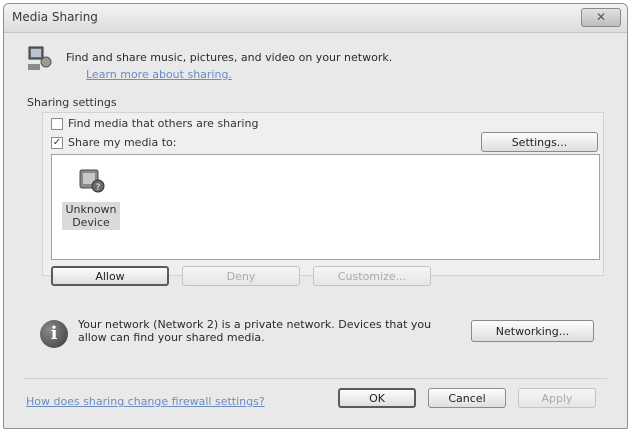 The width and height of the screenshot is (633, 434). What do you see at coordinates (91, 216) in the screenshot?
I see `device-name: Unknown Device` at bounding box center [91, 216].